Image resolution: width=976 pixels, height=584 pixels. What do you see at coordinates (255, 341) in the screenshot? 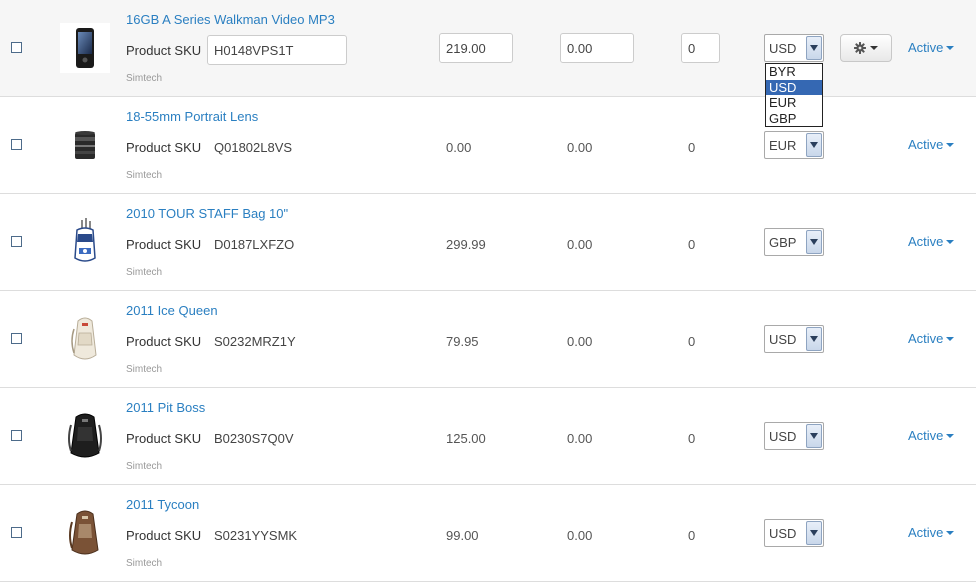
I see `sku-value: S0232MRZ1Y` at bounding box center [255, 341].